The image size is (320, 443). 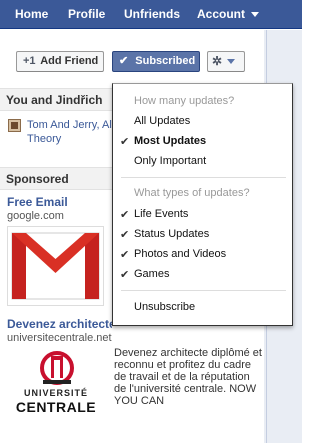 I want to click on gmail-envelope-icon, so click(x=55, y=266).